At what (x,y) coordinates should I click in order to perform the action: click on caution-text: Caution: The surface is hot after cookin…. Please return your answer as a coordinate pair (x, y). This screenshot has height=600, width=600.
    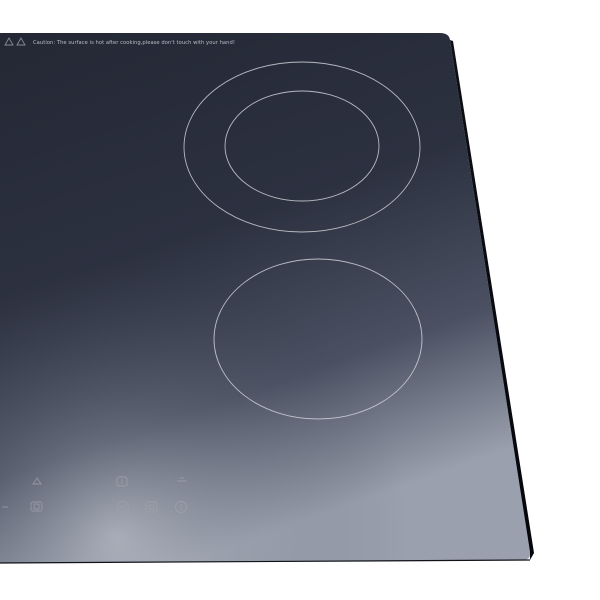
    Looking at the image, I should click on (134, 43).